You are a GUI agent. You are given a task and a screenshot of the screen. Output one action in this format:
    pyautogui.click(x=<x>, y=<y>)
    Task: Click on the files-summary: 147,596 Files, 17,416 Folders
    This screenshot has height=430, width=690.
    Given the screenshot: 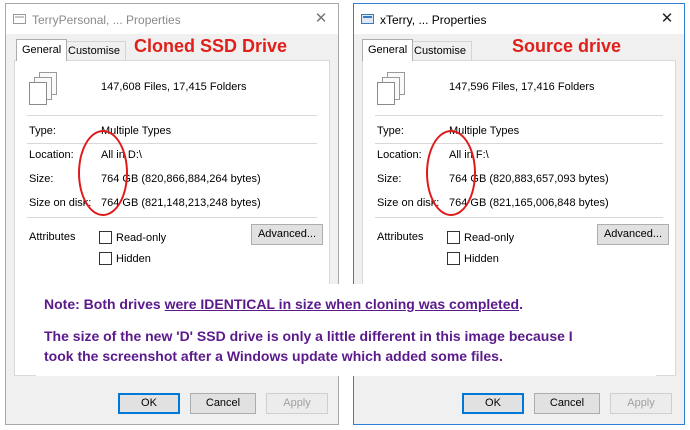 What is the action you would take?
    pyautogui.click(x=522, y=87)
    